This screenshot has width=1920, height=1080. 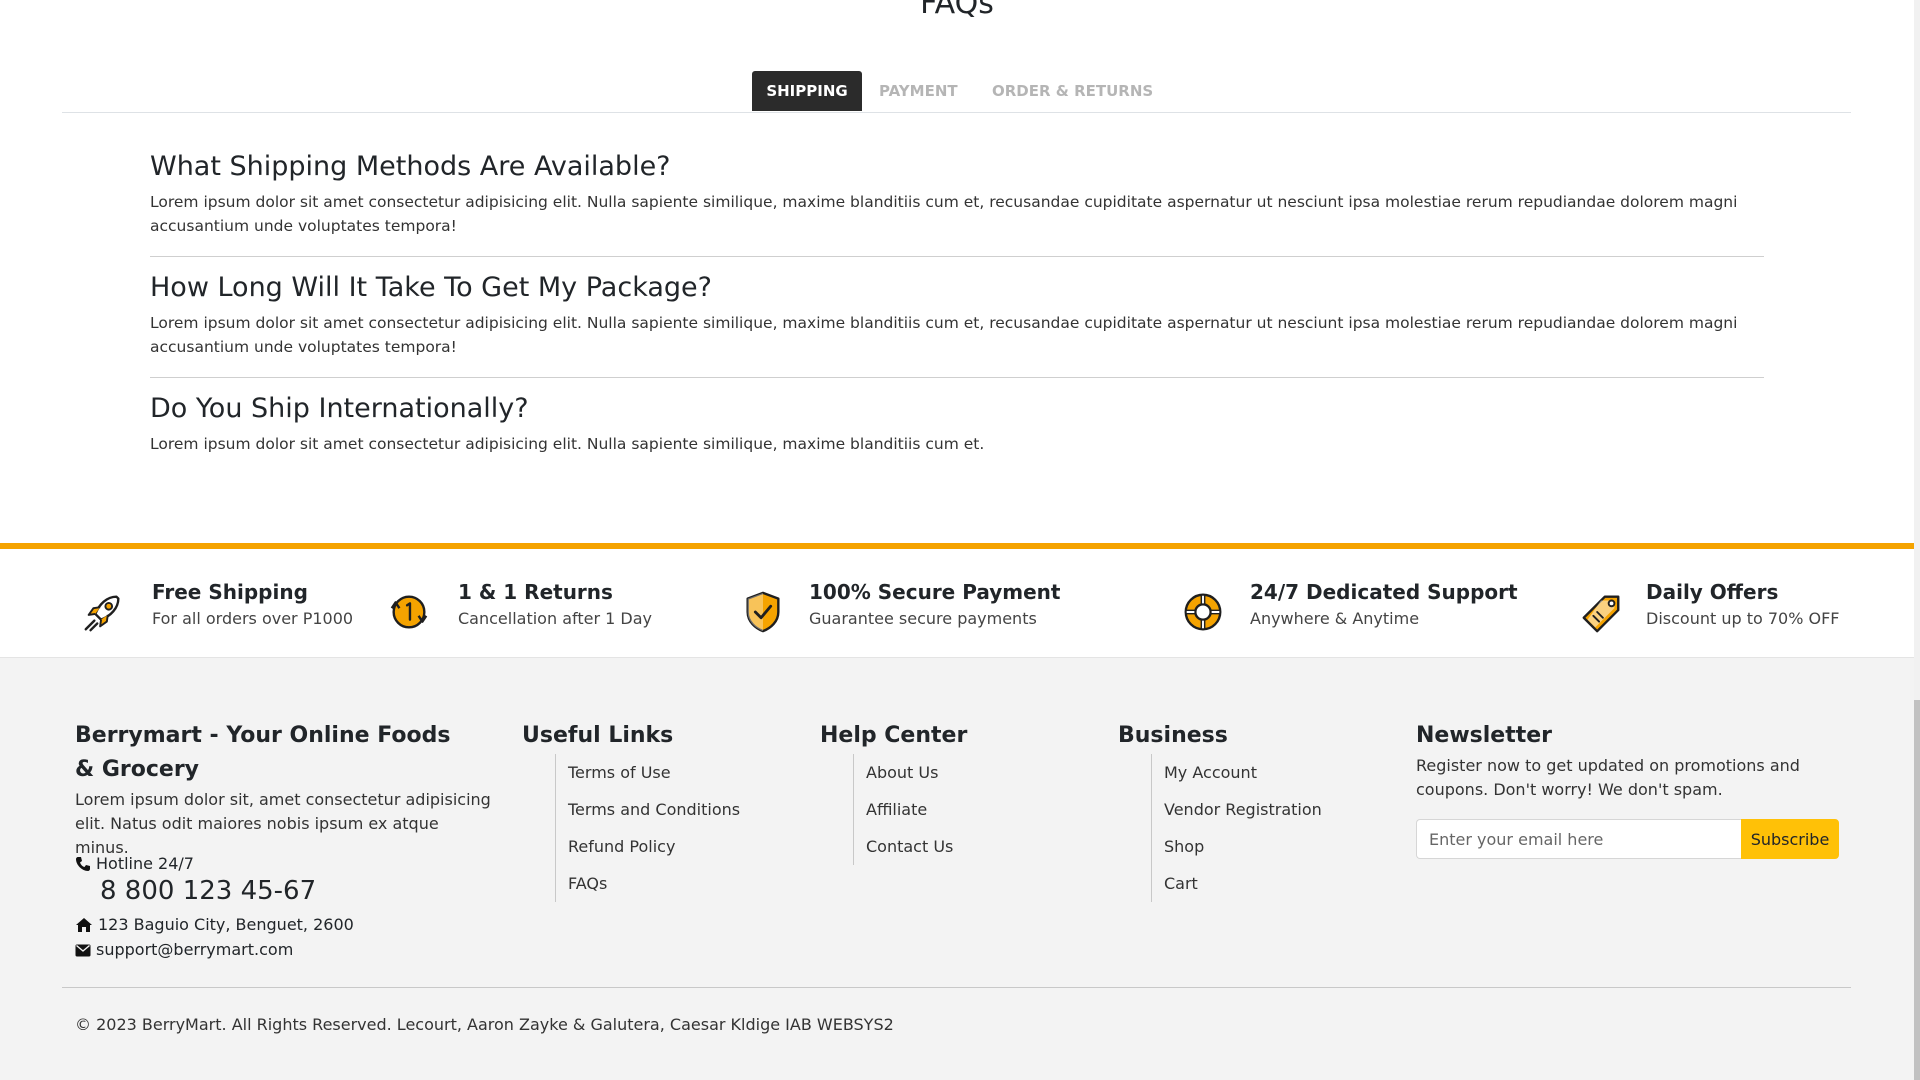 I want to click on rocket-icon, so click(x=102, y=613).